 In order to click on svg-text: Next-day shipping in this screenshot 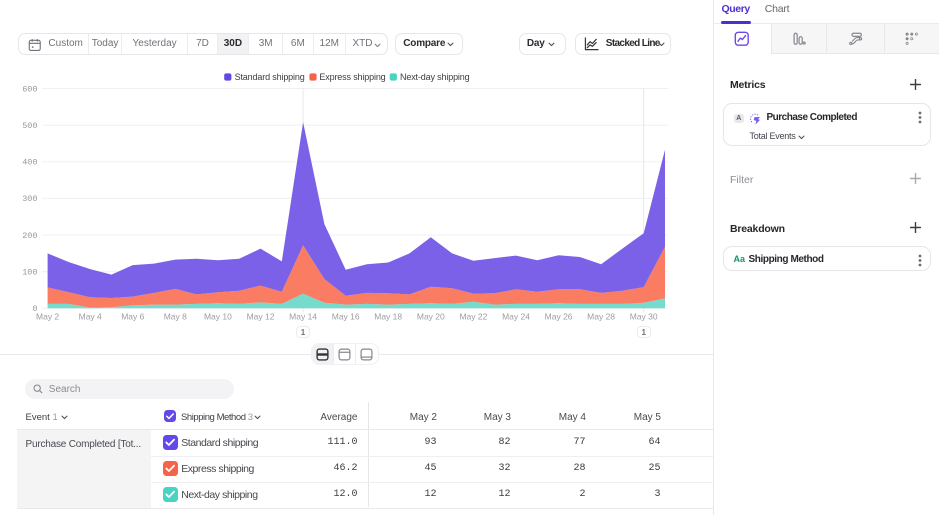, I will do `click(435, 77)`.